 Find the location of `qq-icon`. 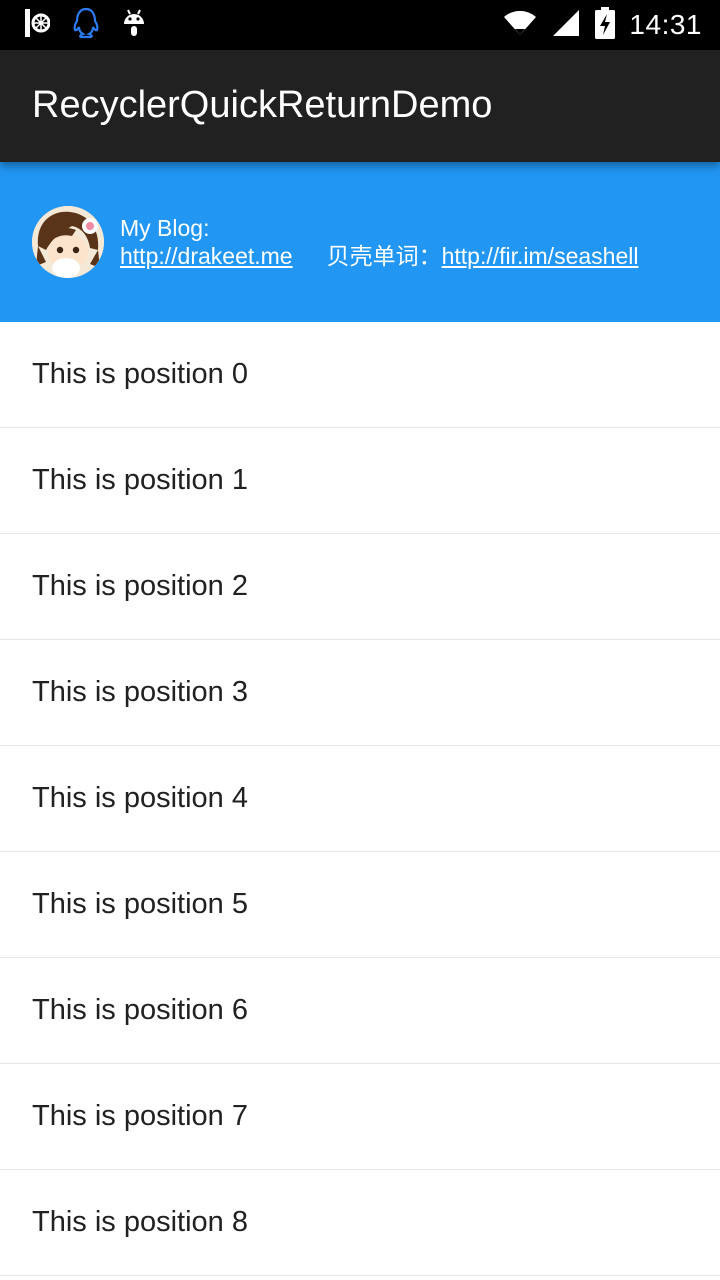

qq-icon is located at coordinates (86, 25).